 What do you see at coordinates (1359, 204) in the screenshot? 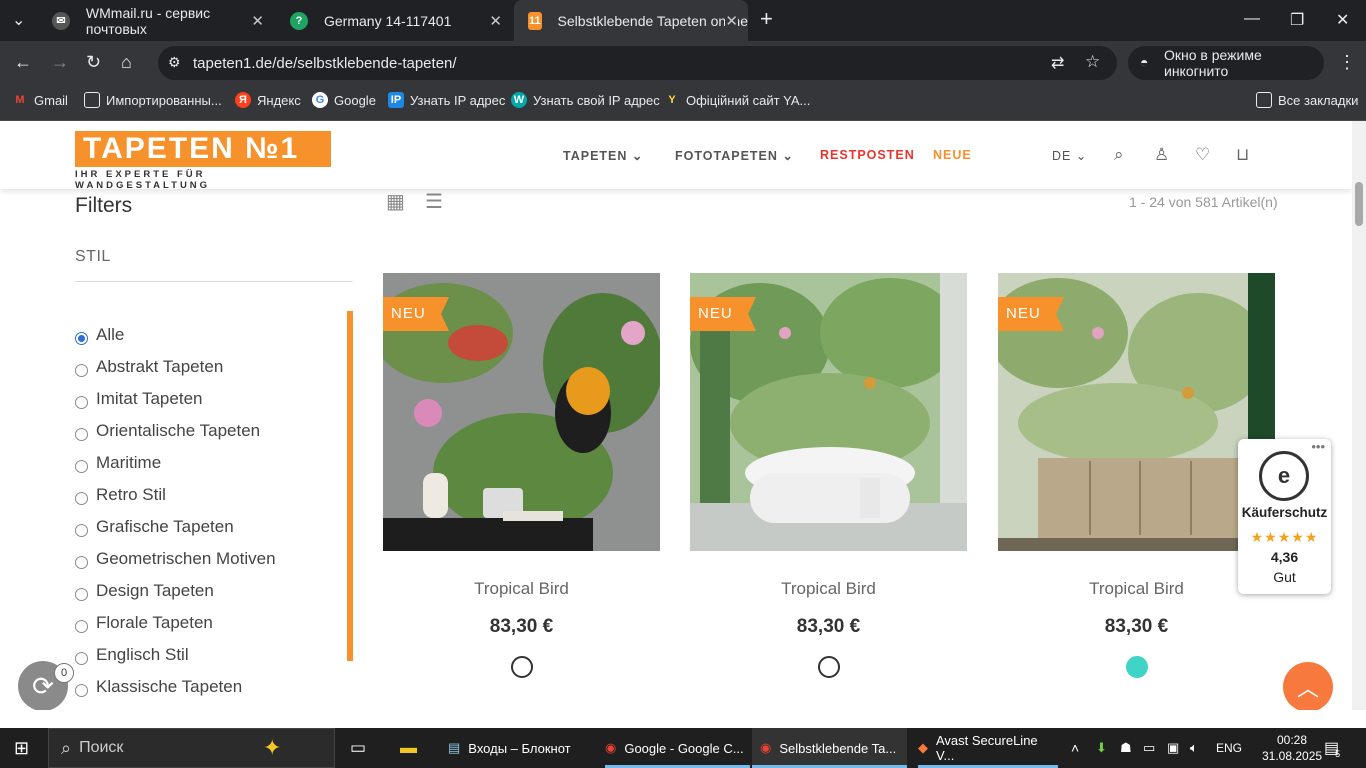
I see `page-scrollbar-thumb` at bounding box center [1359, 204].